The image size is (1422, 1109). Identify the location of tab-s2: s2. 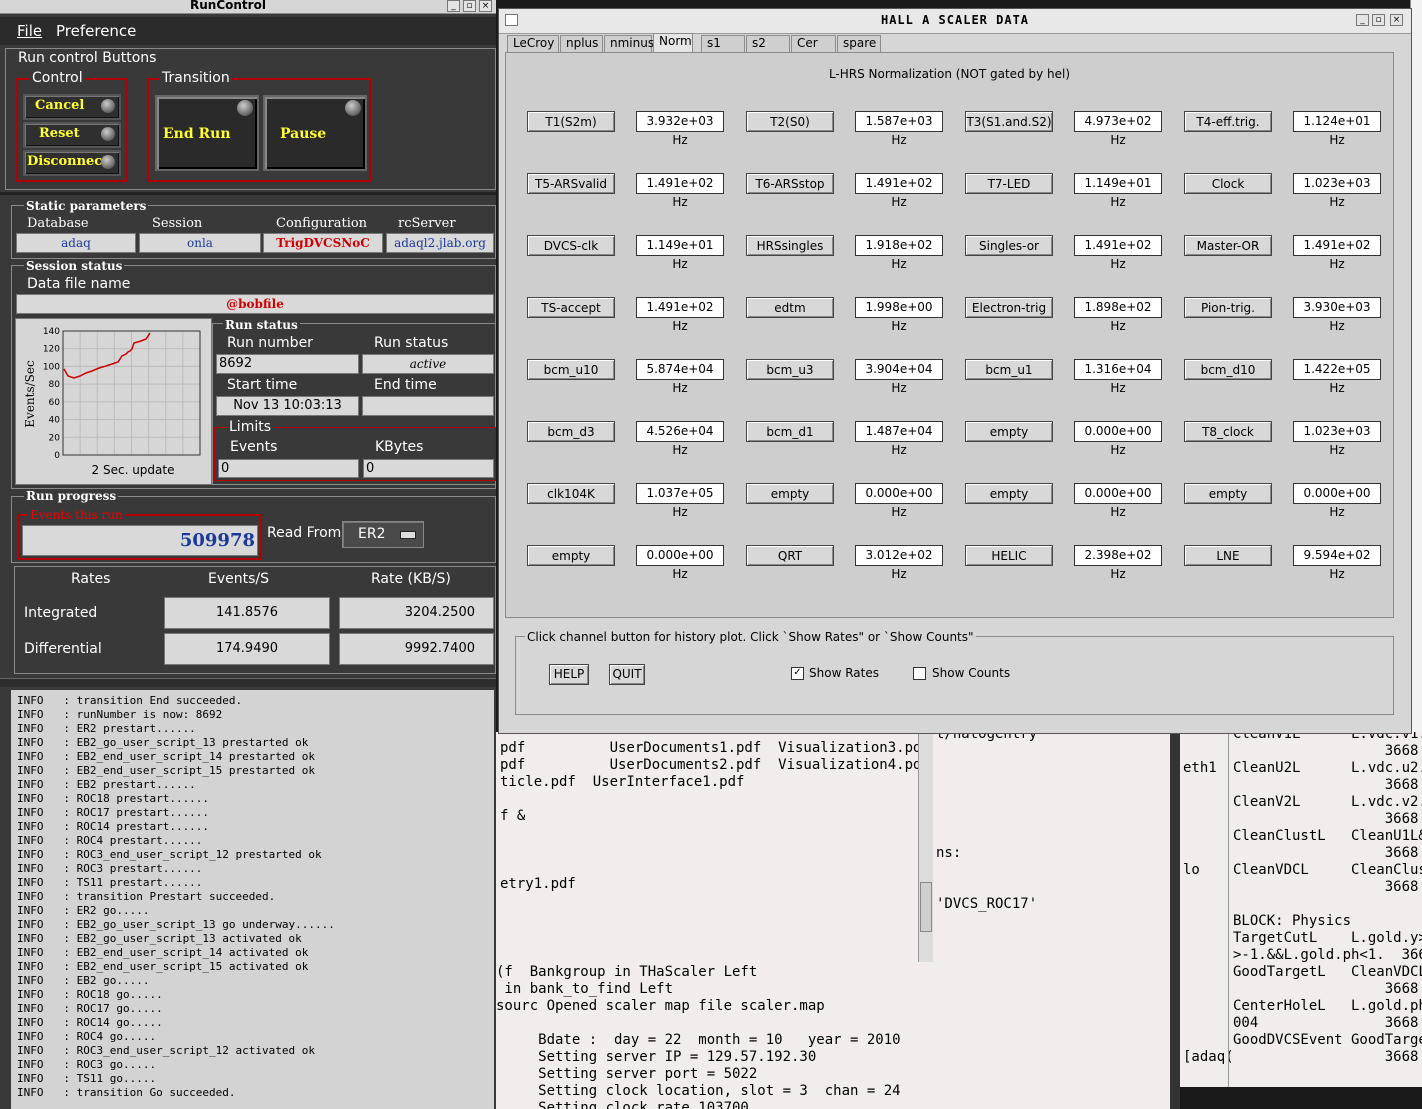
(768, 44).